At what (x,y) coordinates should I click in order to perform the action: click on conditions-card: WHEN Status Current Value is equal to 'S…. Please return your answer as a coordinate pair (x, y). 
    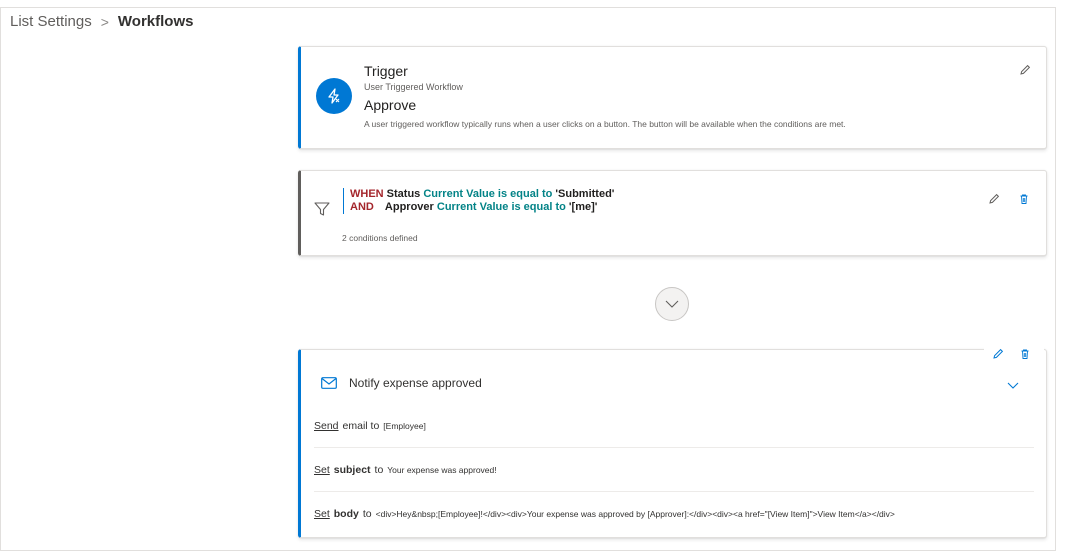
    Looking at the image, I should click on (672, 213).